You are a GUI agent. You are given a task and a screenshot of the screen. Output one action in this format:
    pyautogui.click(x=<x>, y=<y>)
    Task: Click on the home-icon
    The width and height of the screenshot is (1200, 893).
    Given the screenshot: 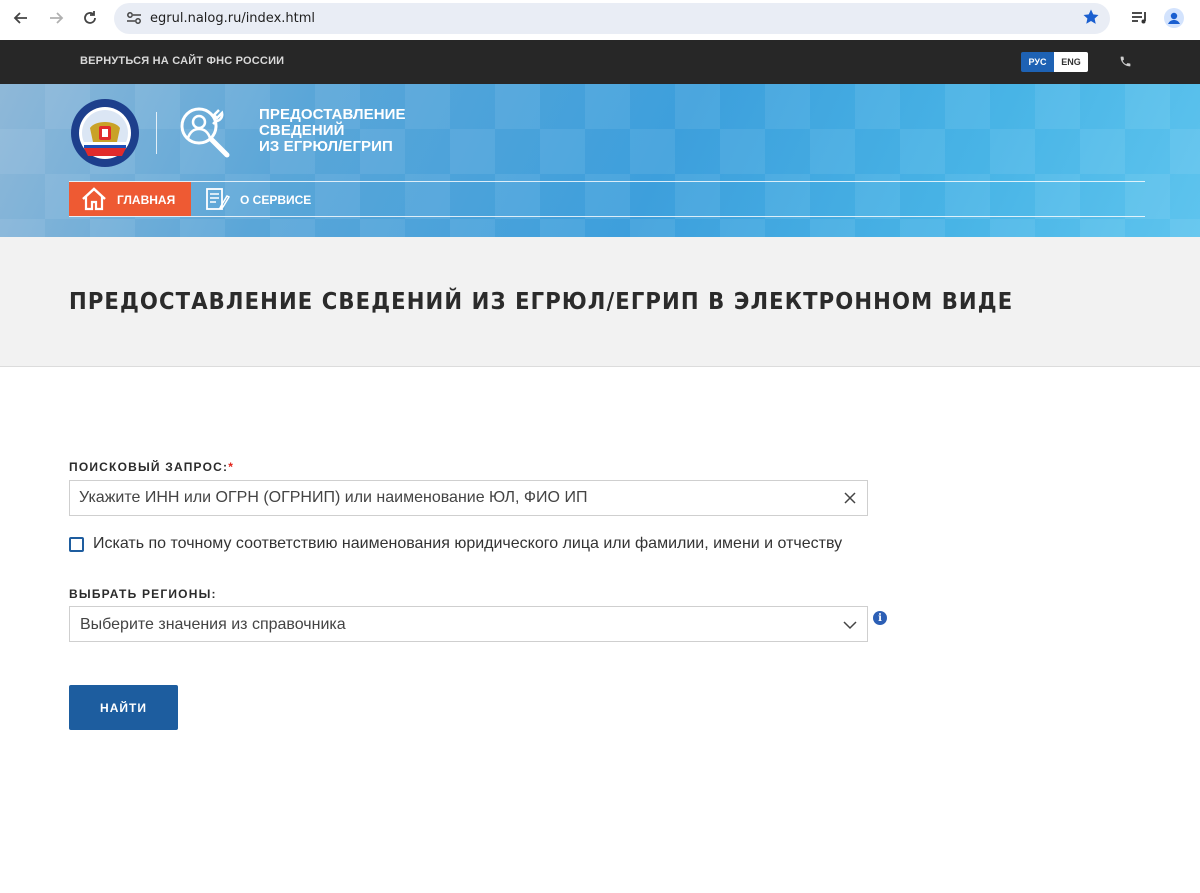 What is the action you would take?
    pyautogui.click(x=94, y=201)
    